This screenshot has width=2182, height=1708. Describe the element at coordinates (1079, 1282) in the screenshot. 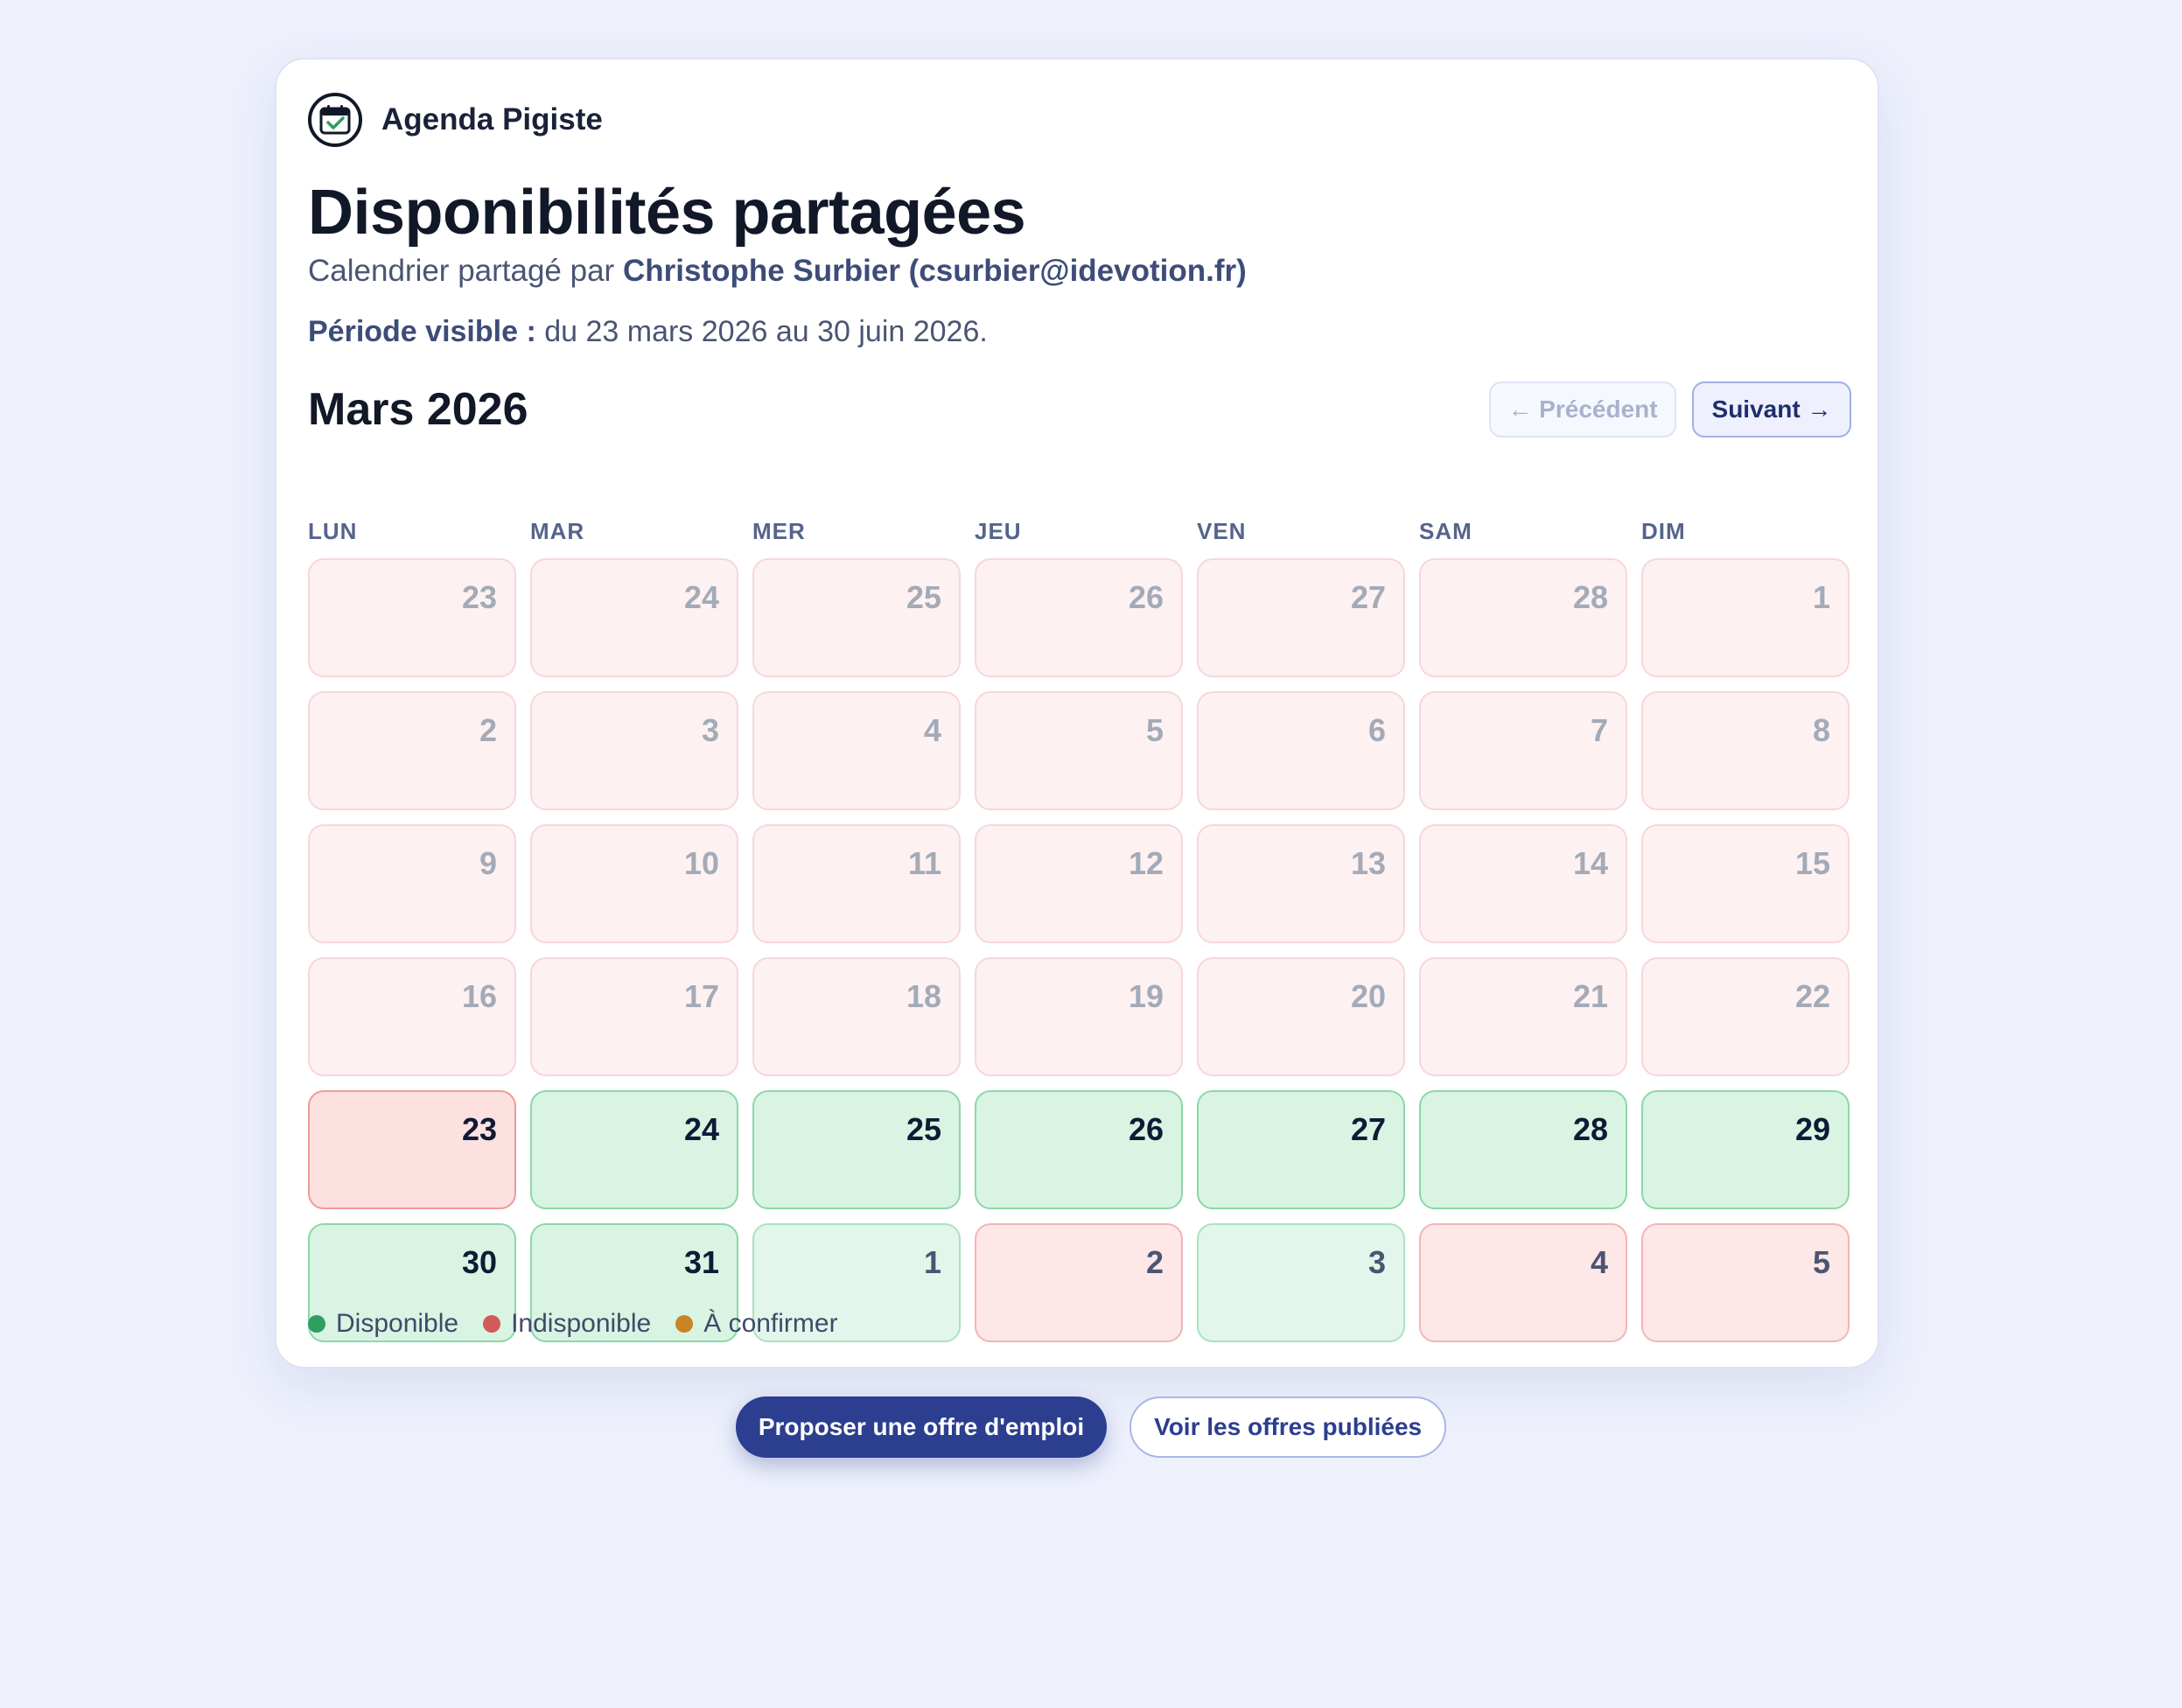

I see `day-cell: 2` at that location.